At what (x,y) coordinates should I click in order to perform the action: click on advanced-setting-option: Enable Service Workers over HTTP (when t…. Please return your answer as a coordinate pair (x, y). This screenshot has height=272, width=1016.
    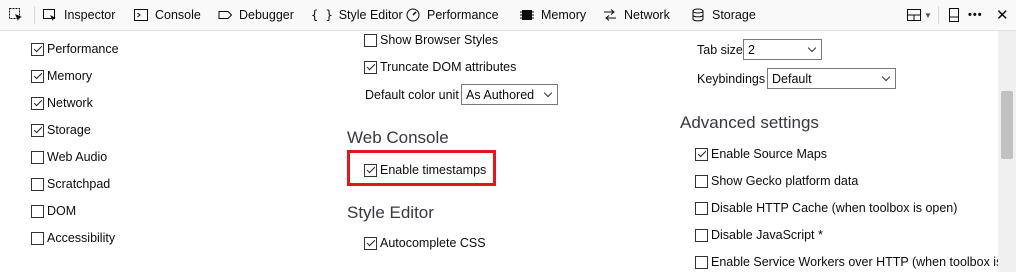
    Looking at the image, I should click on (848, 262).